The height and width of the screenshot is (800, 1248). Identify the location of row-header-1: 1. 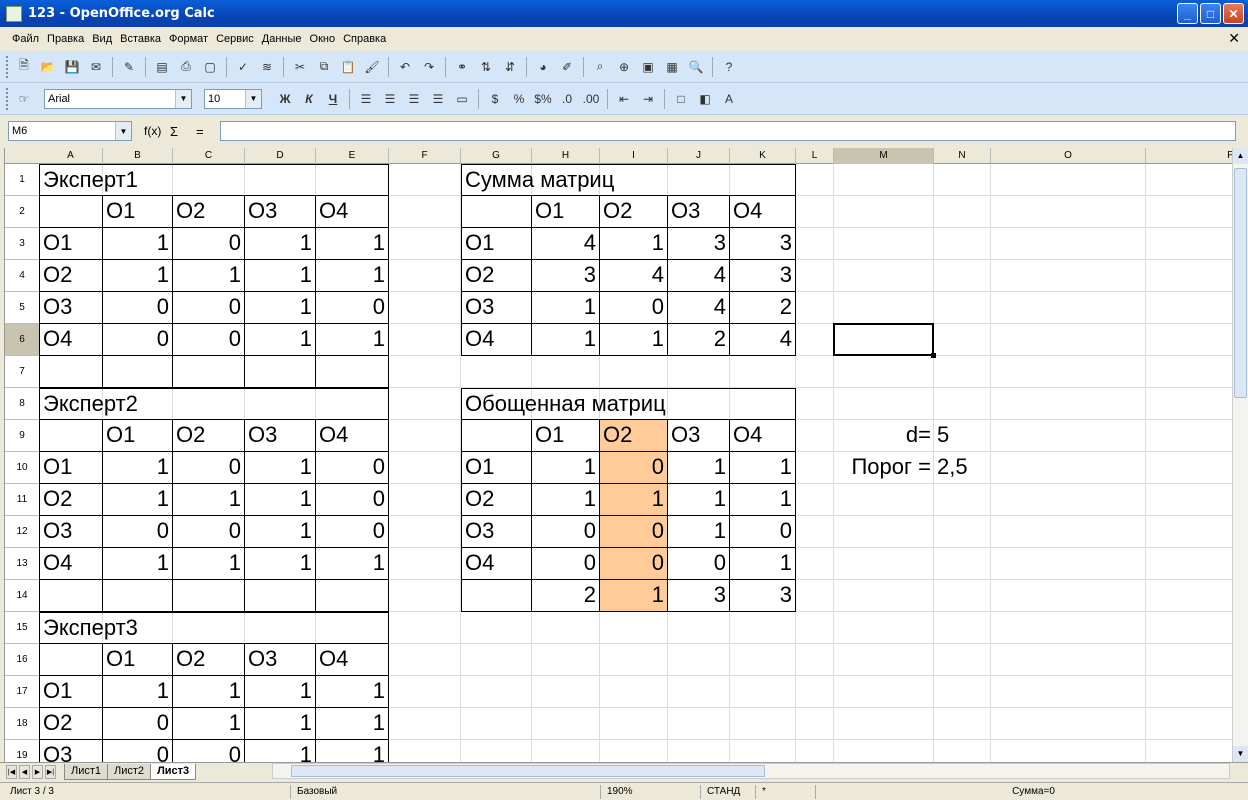
(22, 180).